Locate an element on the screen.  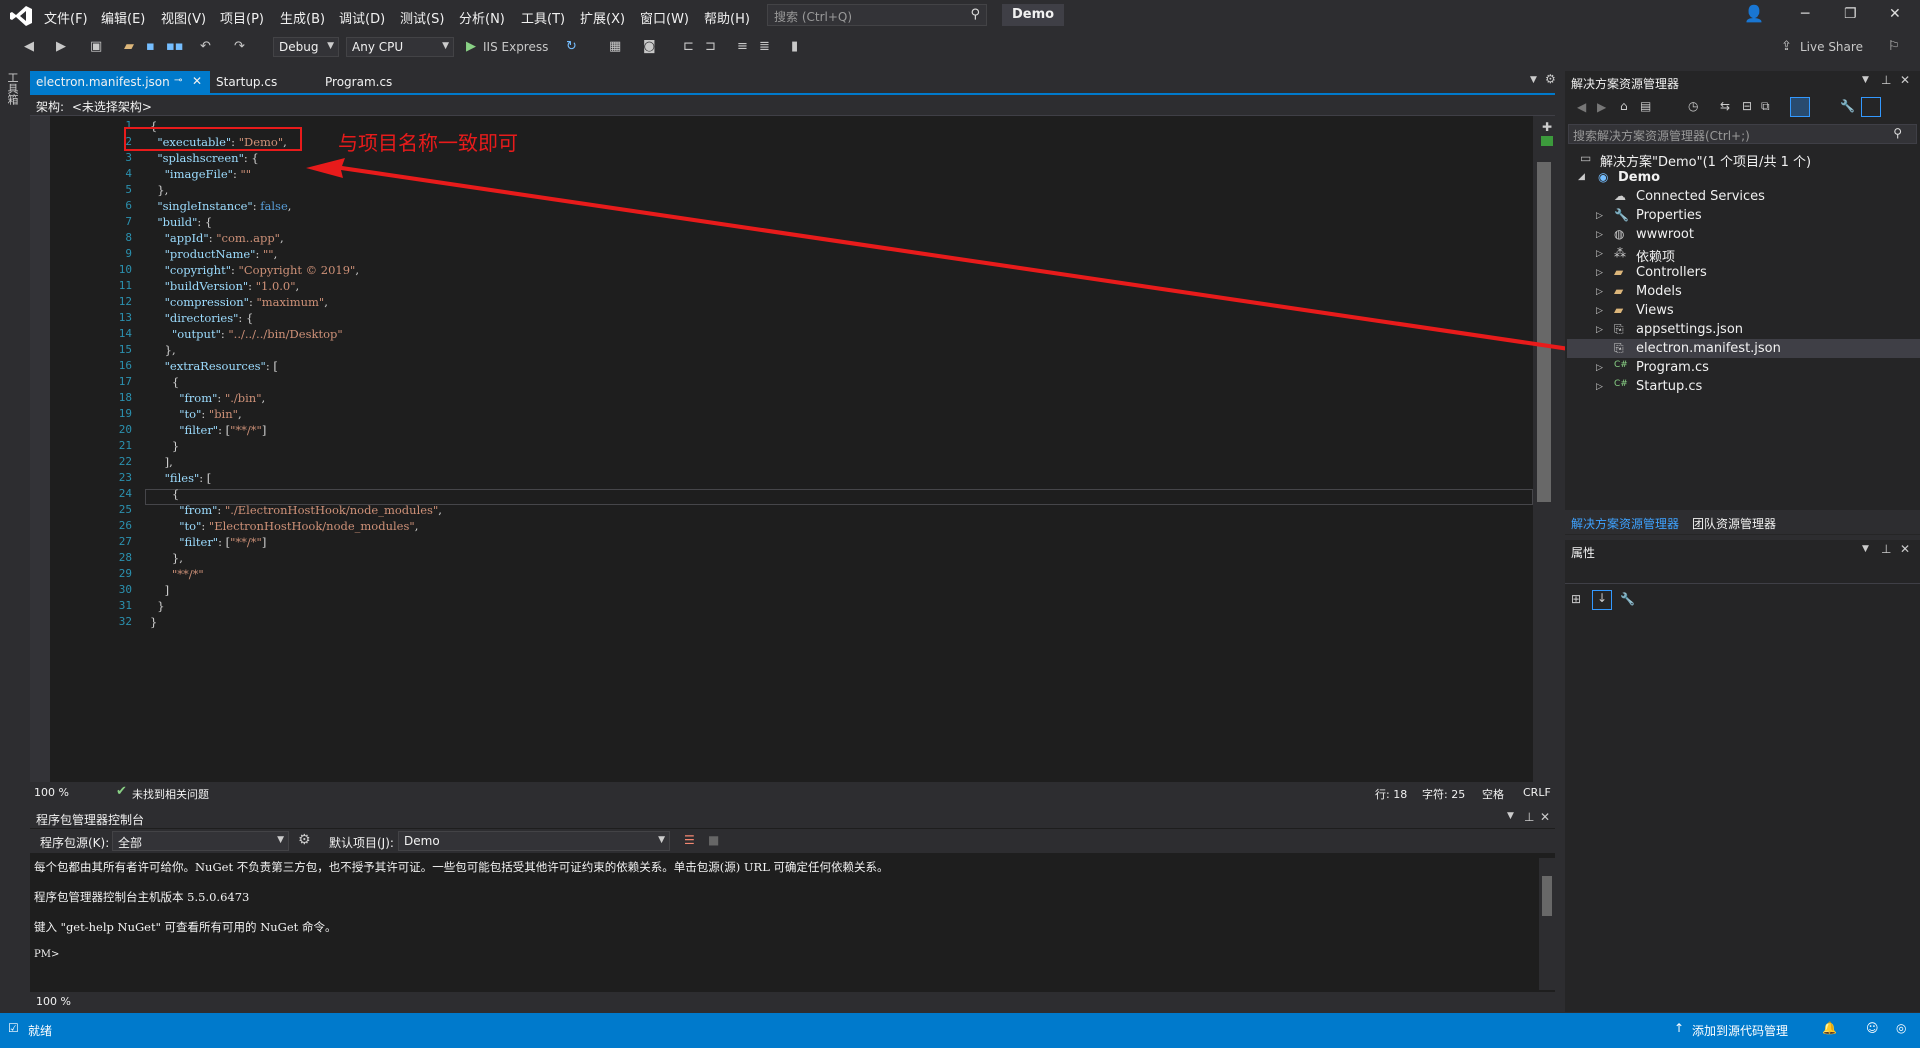
run-icon: ▶ is located at coordinates (471, 46).